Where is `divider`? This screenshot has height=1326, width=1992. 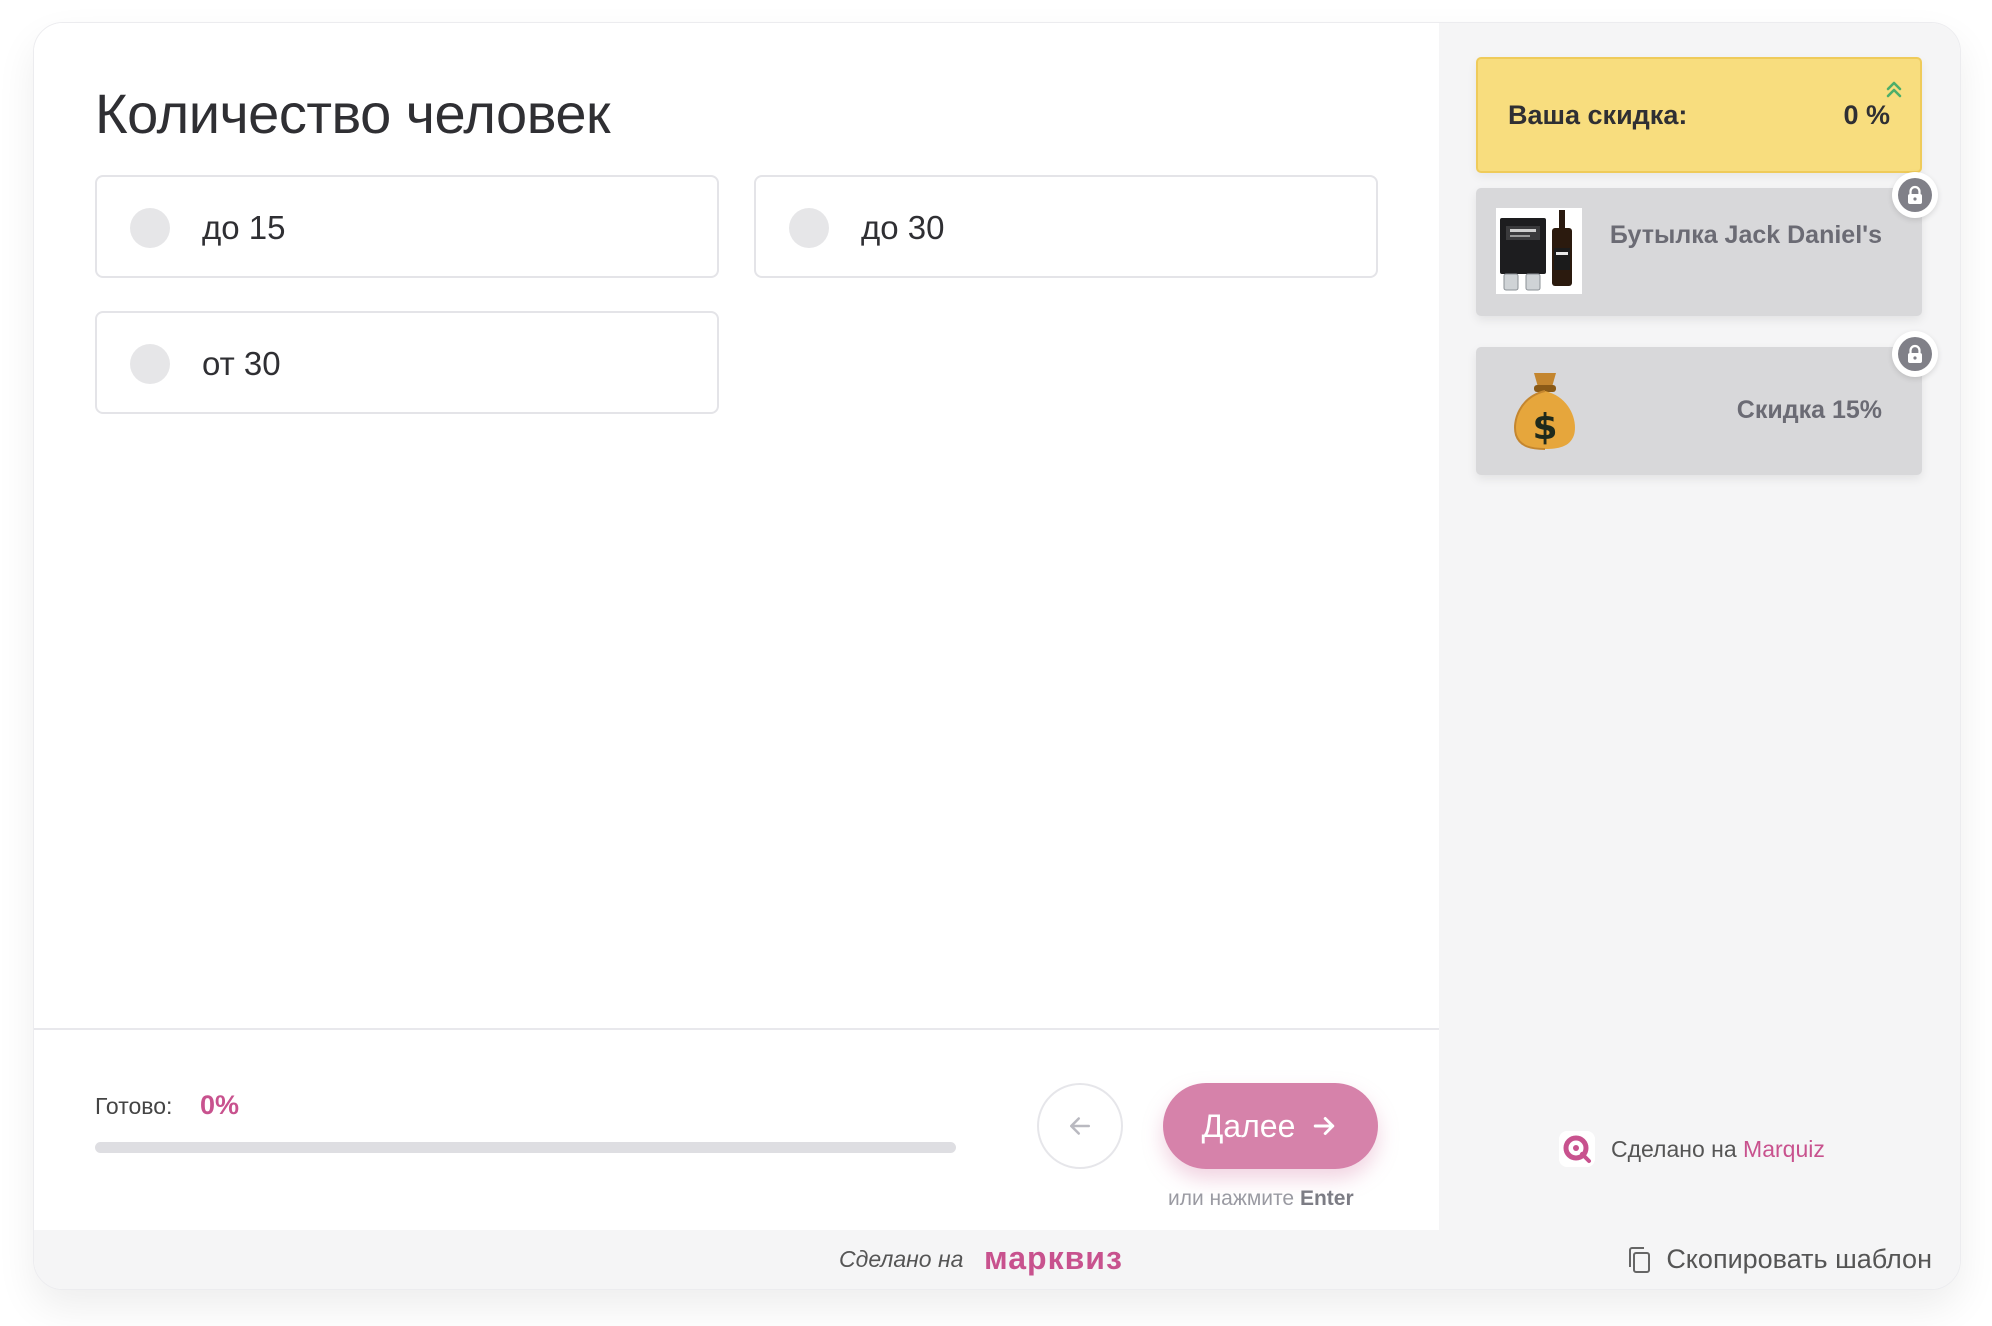 divider is located at coordinates (736, 1029).